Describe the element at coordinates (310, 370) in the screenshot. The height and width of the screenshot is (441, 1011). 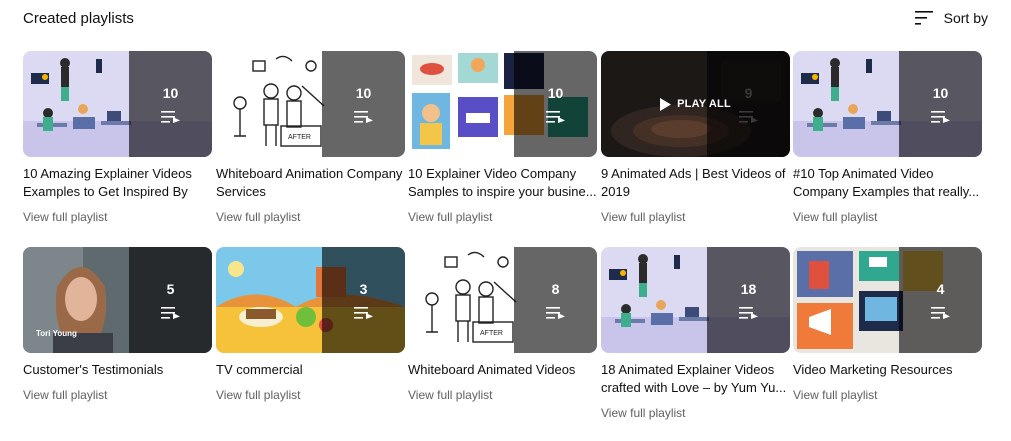
I see `playlist-title: TV commercial` at that location.